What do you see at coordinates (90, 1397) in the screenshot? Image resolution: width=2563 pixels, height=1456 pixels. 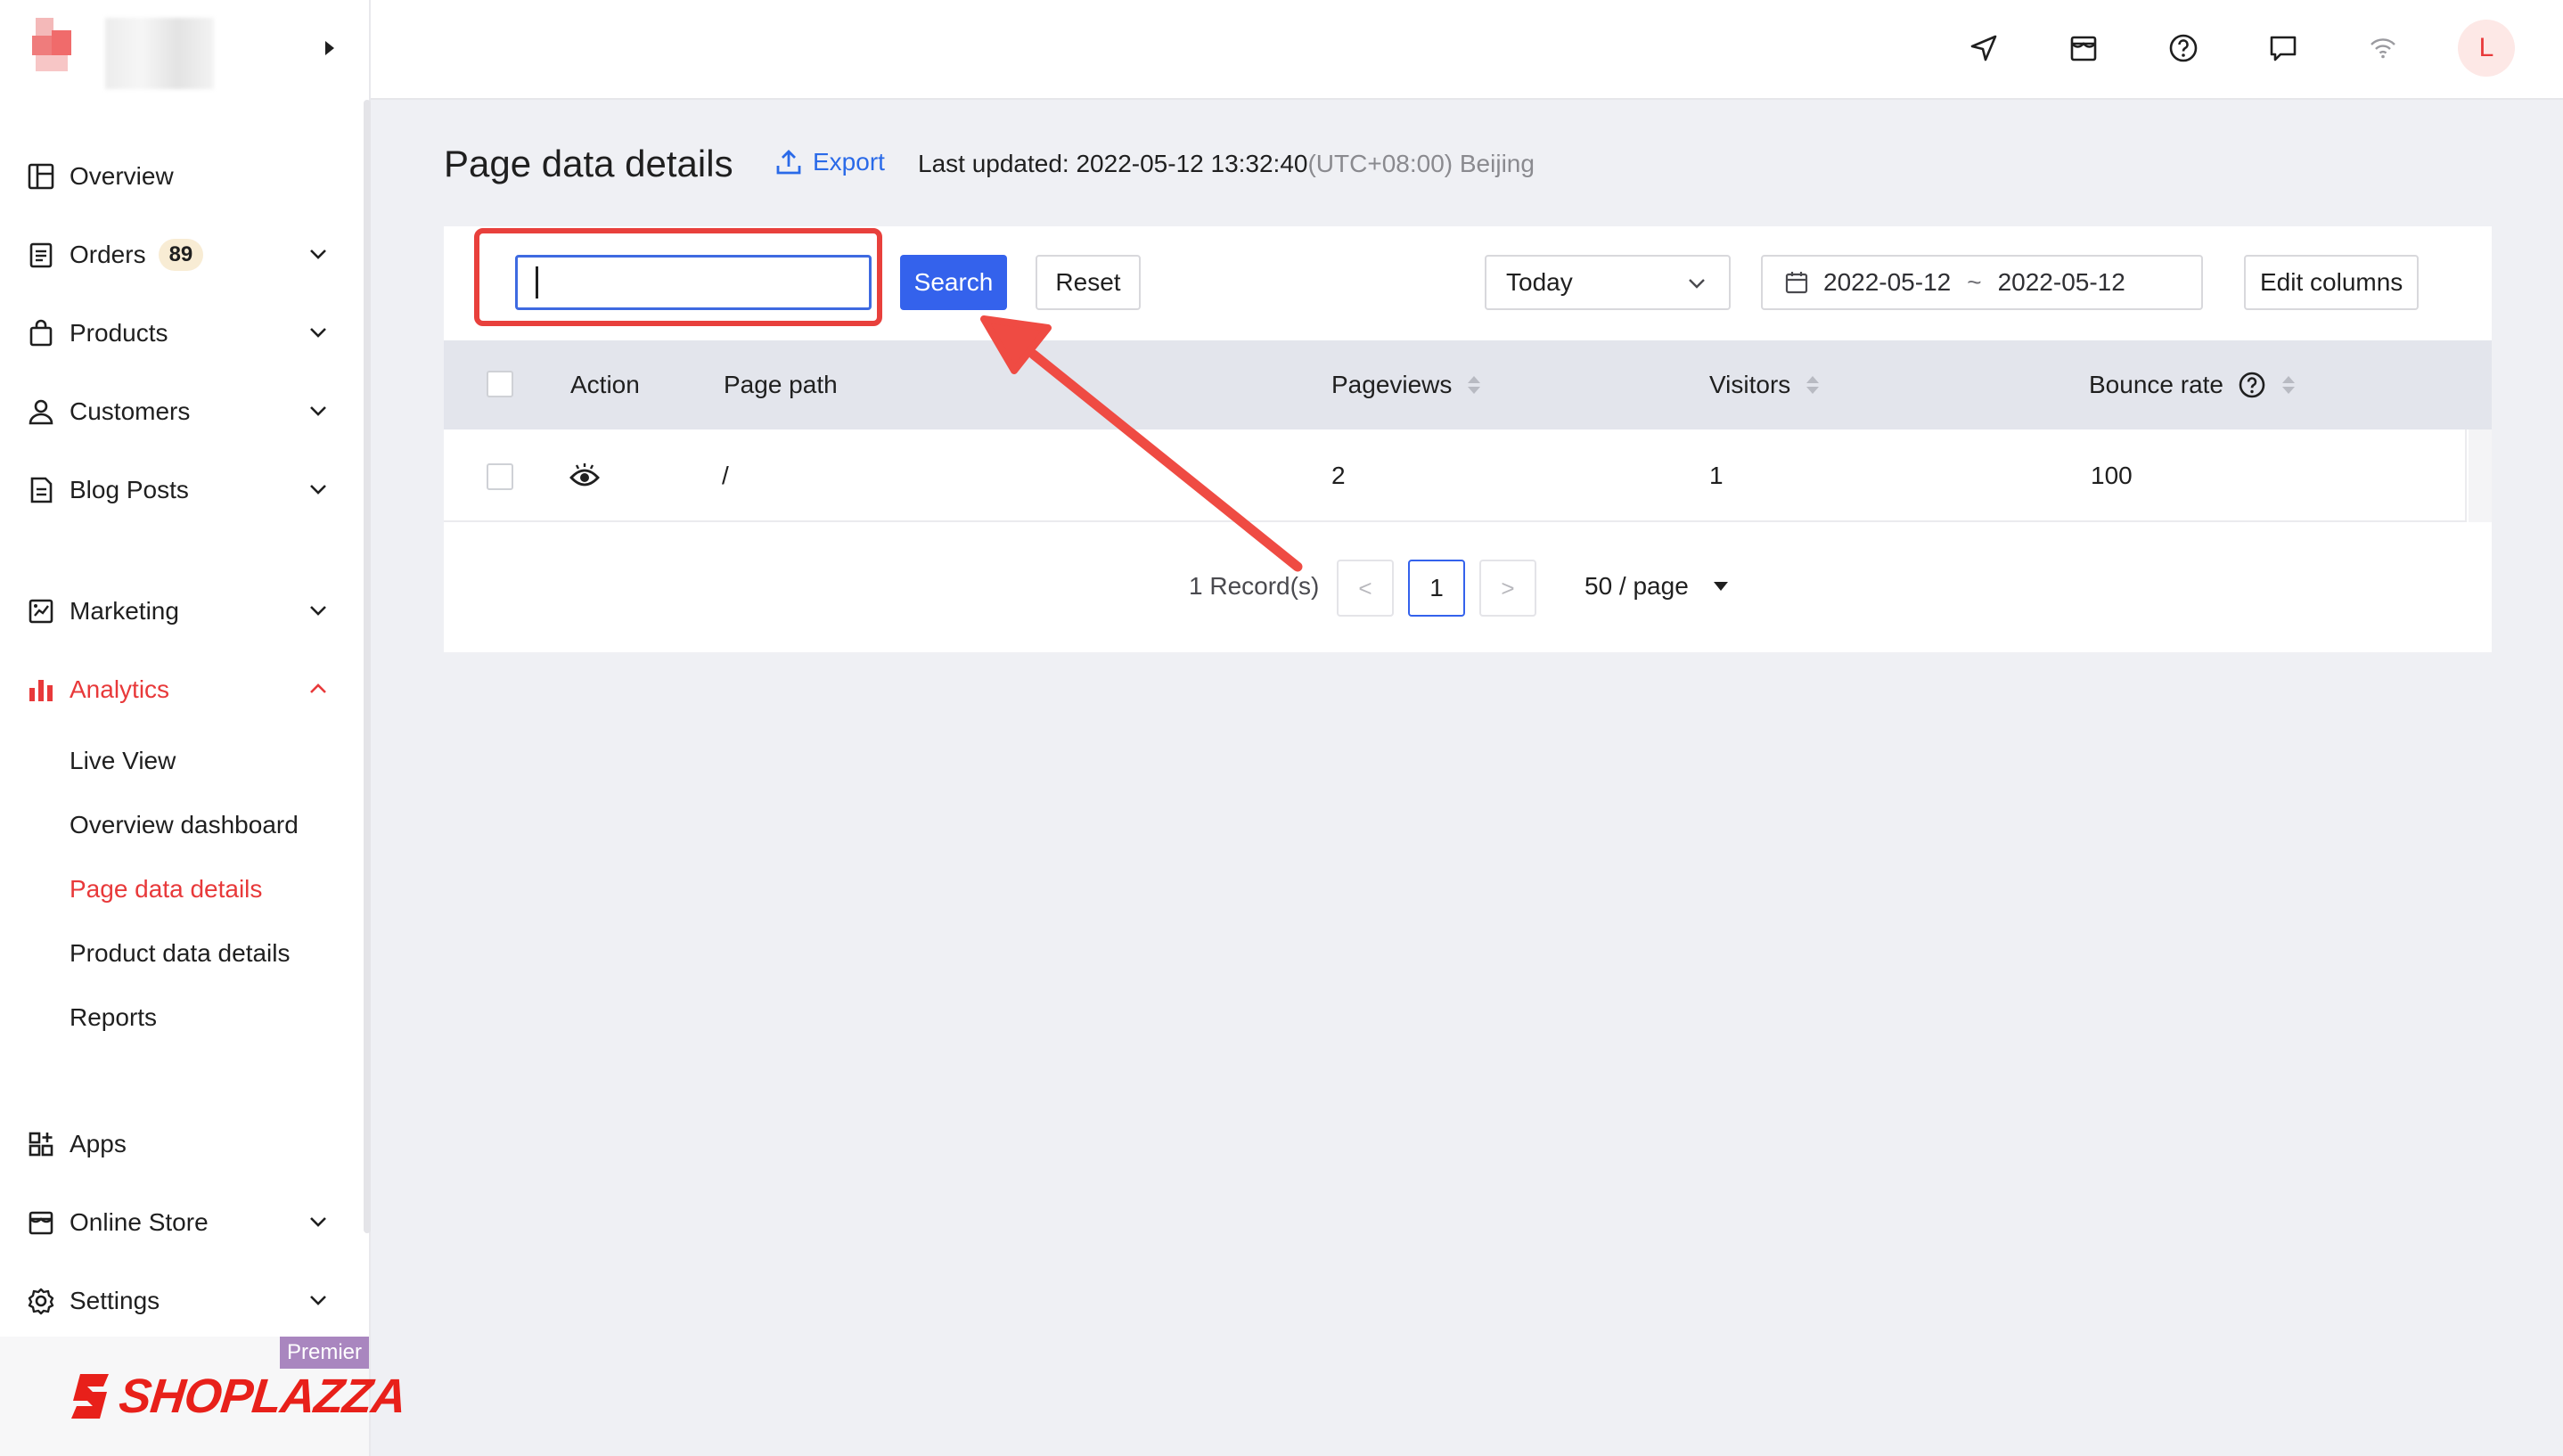 I see `shoplazza-s-icon` at bounding box center [90, 1397].